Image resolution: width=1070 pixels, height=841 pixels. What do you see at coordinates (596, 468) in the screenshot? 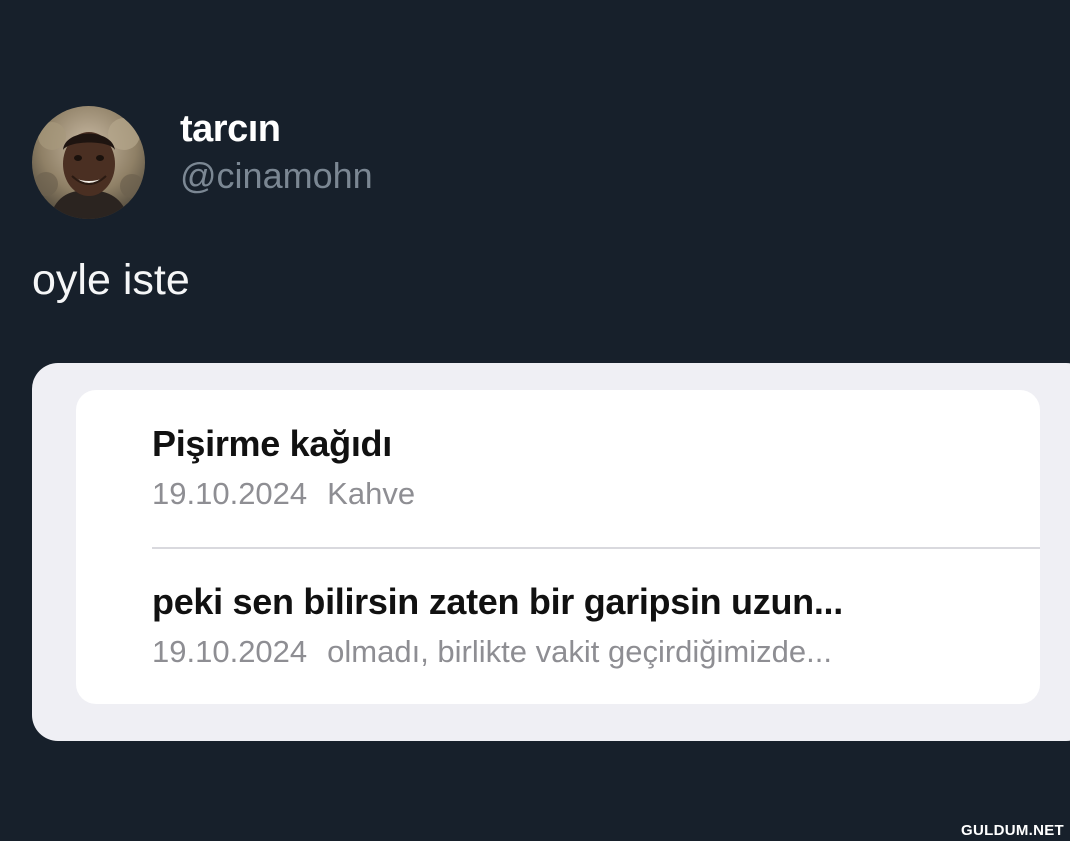
I see `note-item: Pişirme kağıdı 19.10.2024 Kahve` at bounding box center [596, 468].